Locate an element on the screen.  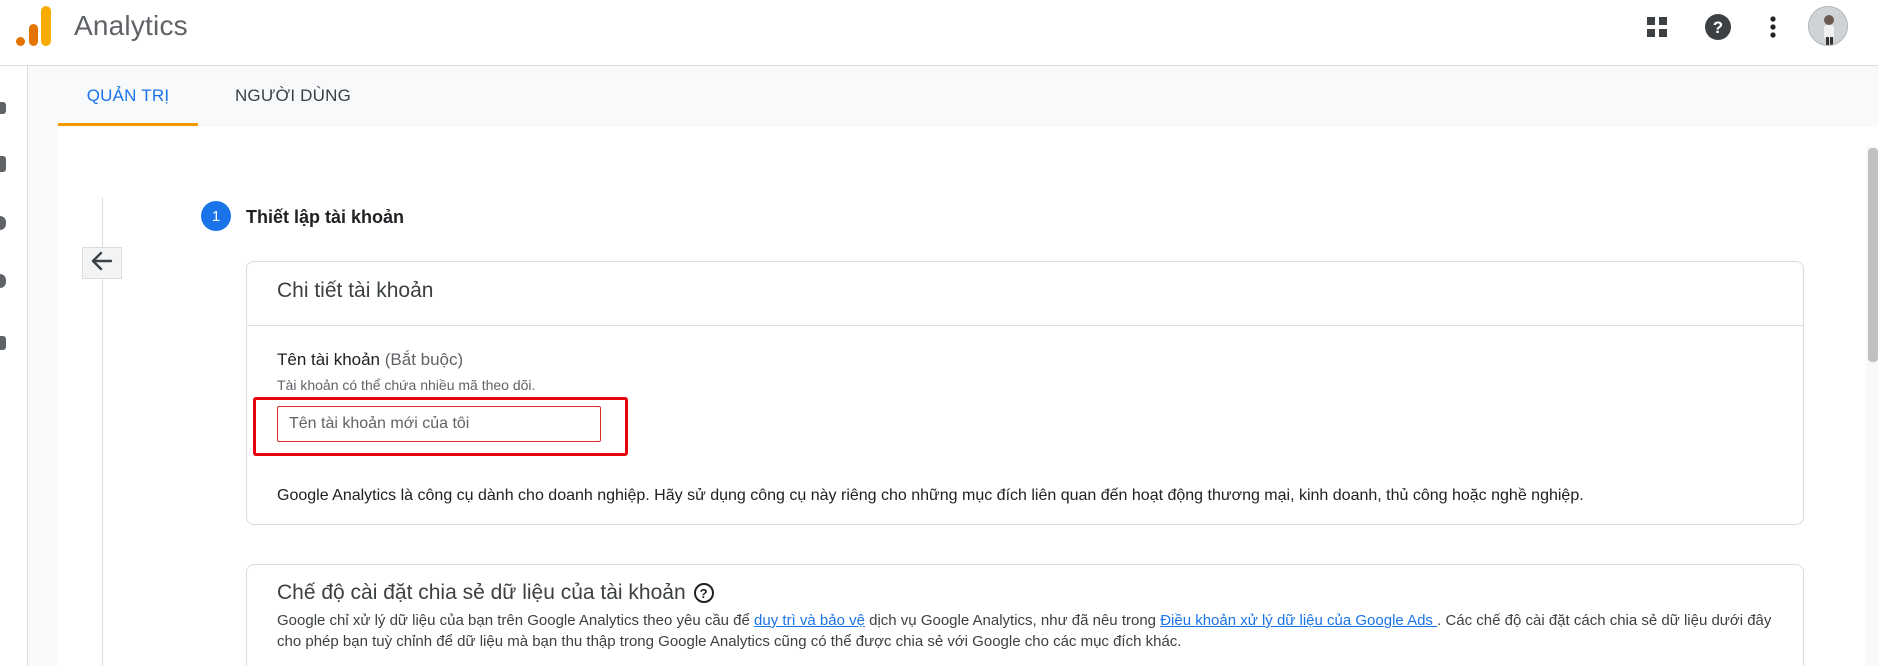
arrow-back-icon is located at coordinates (102, 263).